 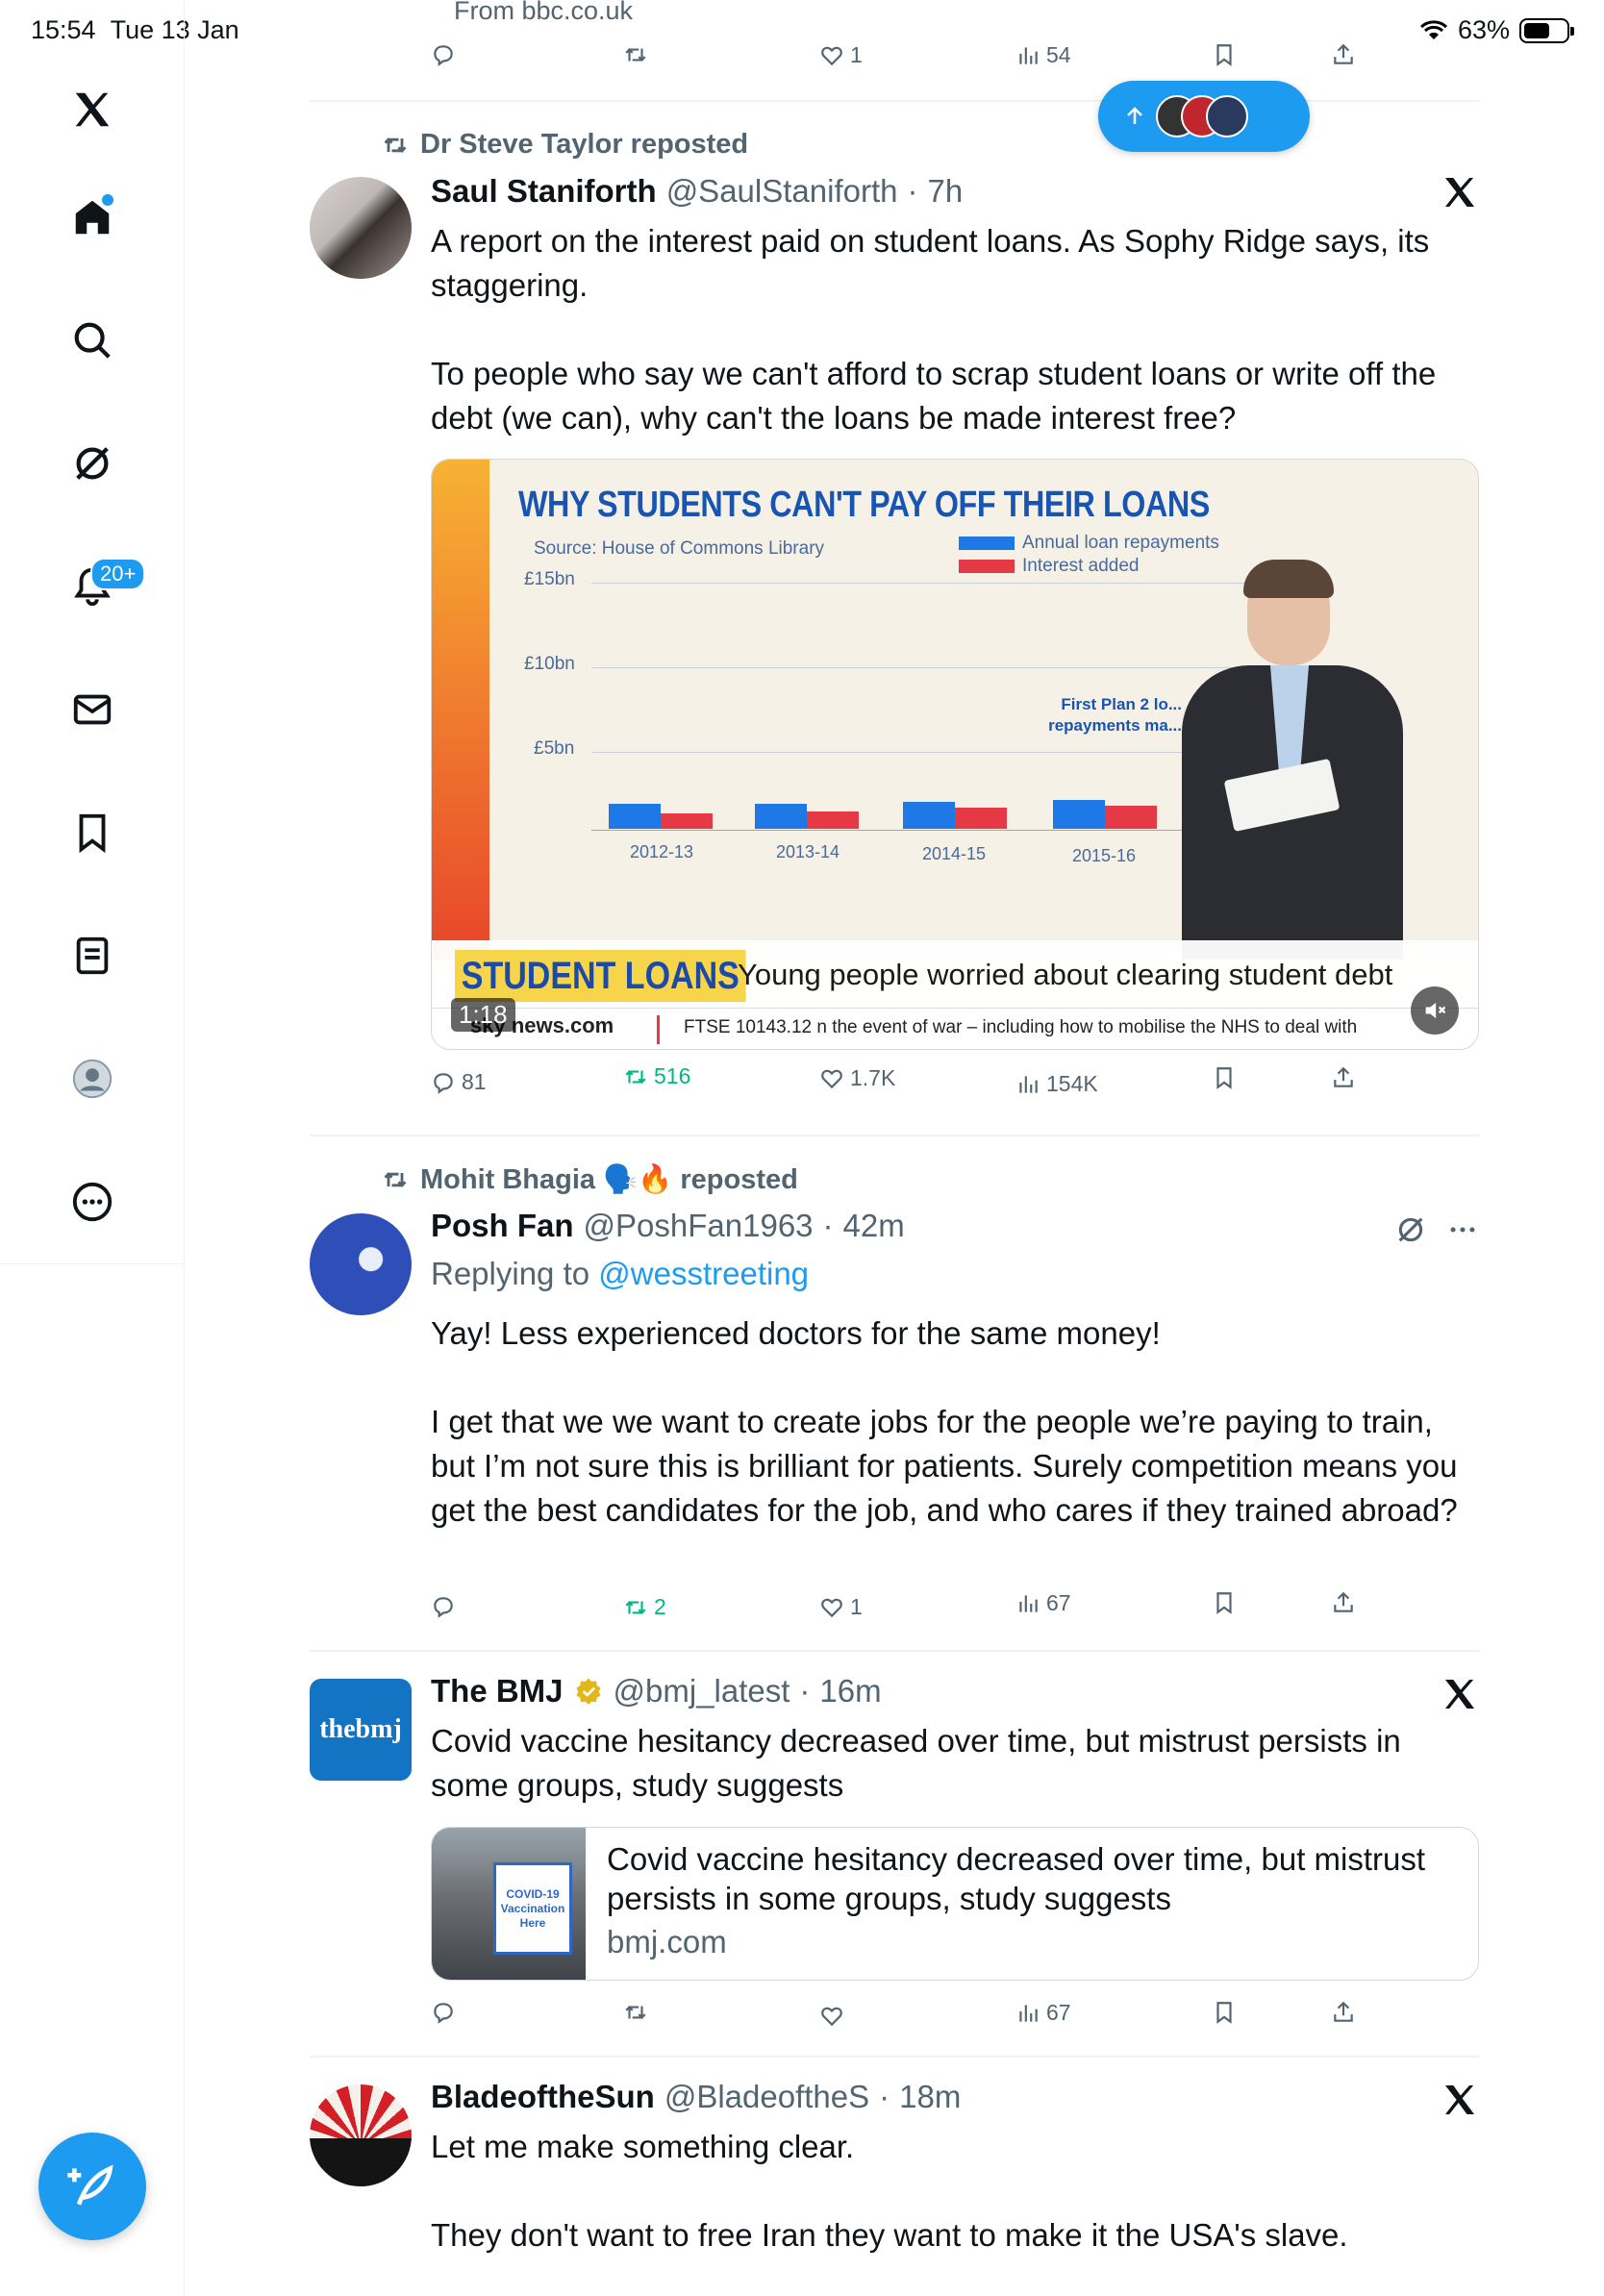 I want to click on video-duration: 1:18, so click(x=483, y=1015).